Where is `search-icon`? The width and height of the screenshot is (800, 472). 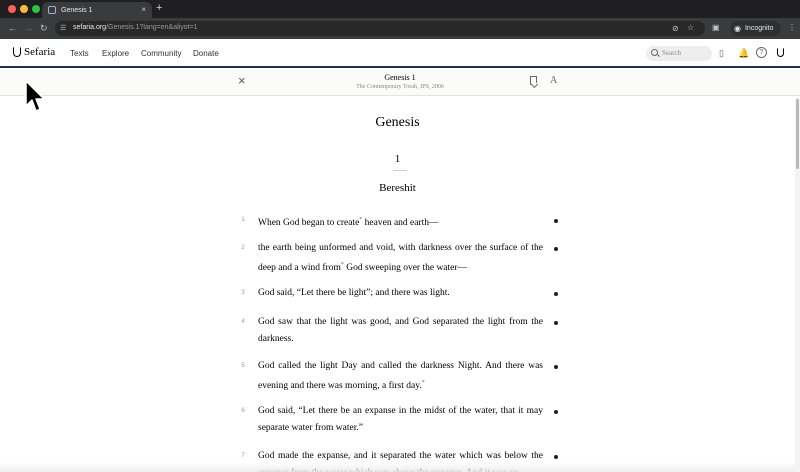 search-icon is located at coordinates (654, 52).